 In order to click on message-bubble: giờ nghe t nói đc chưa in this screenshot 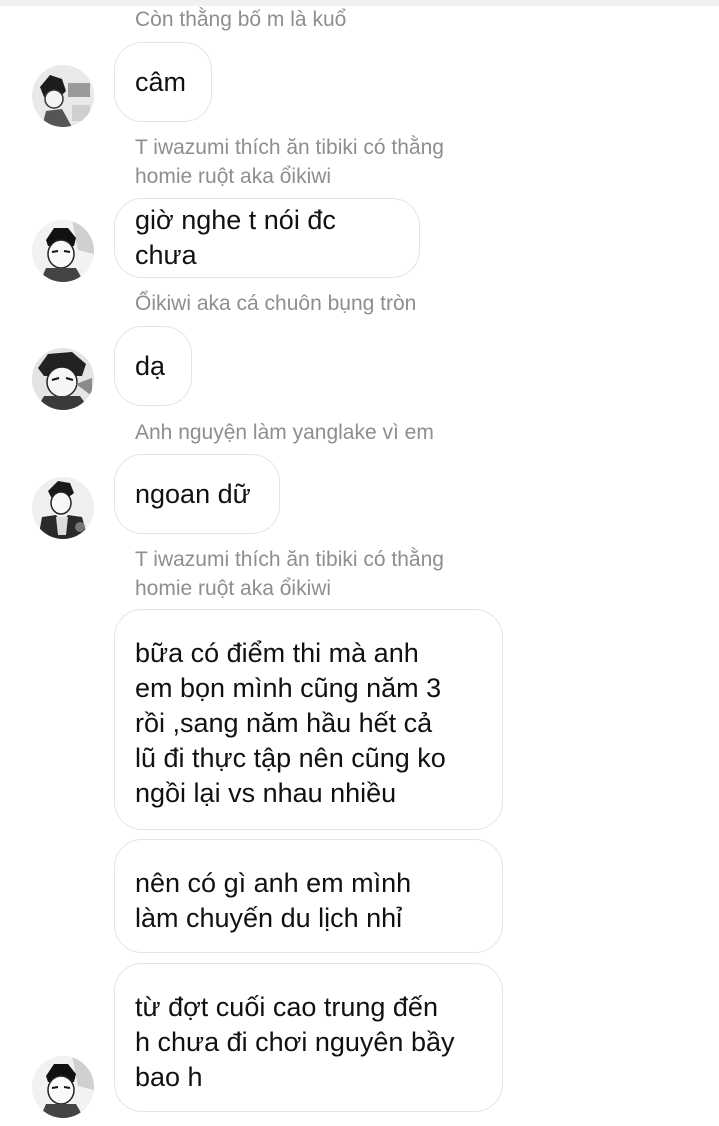, I will do `click(267, 238)`.